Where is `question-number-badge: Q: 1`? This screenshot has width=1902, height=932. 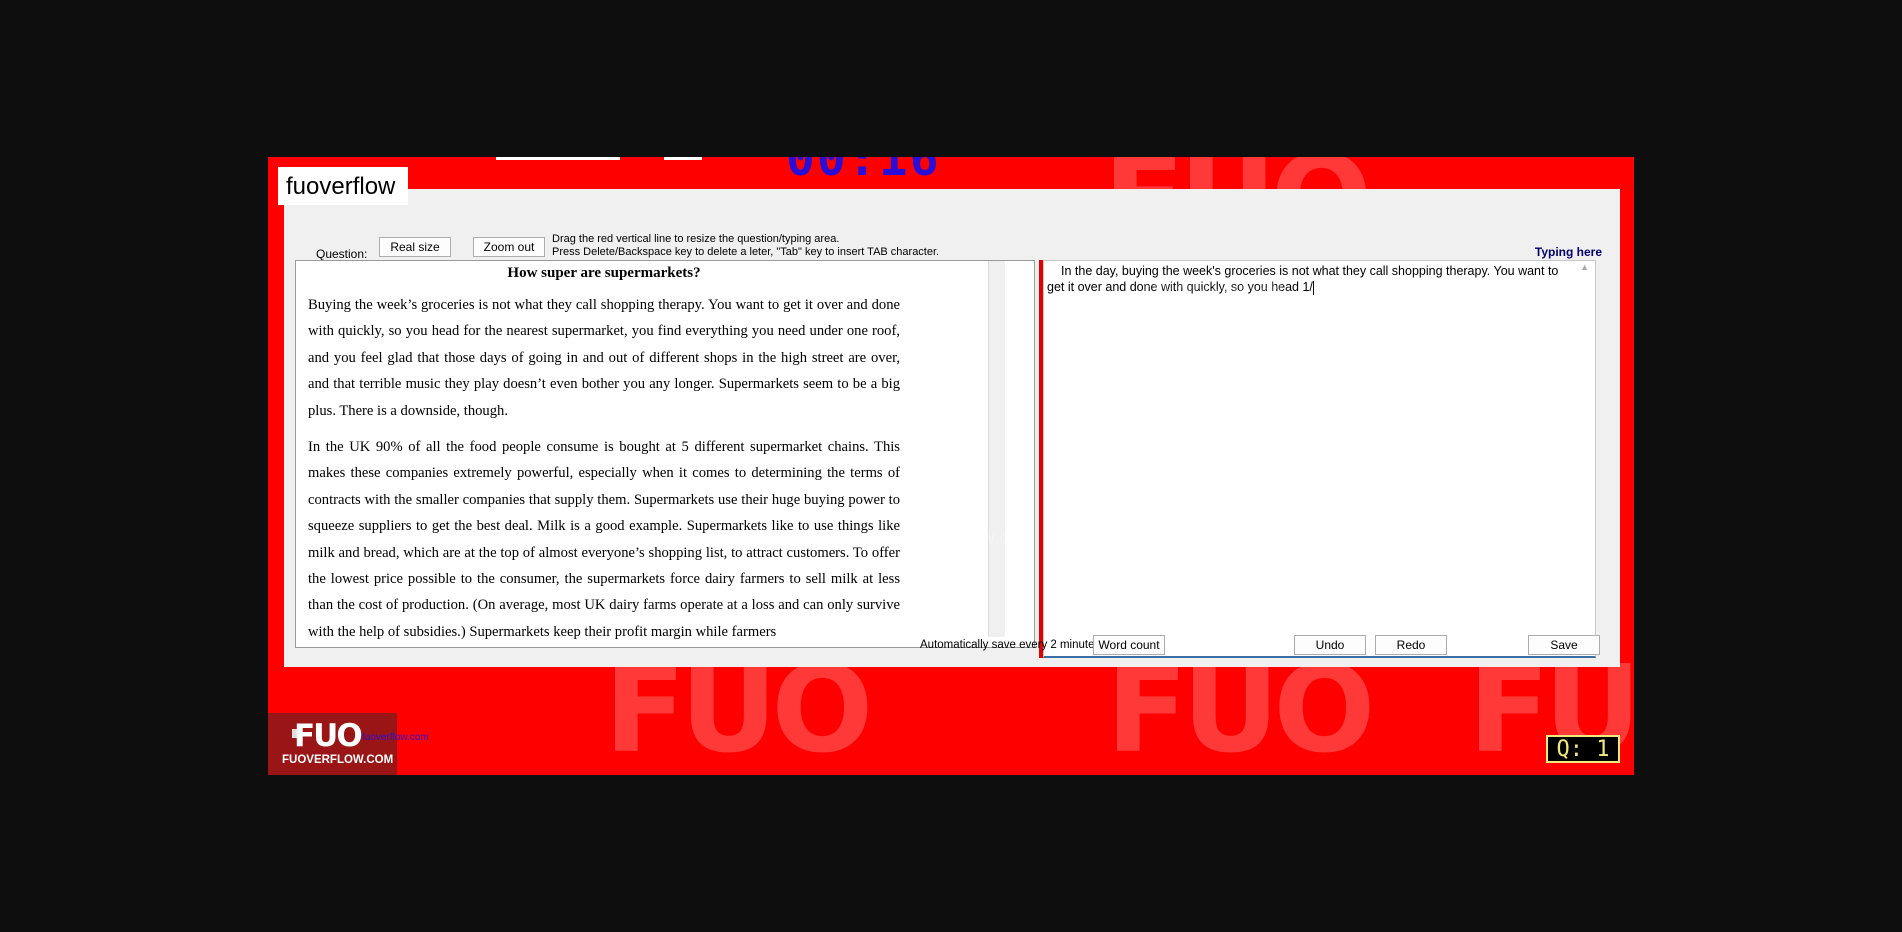
question-number-badge: Q: 1 is located at coordinates (1583, 749).